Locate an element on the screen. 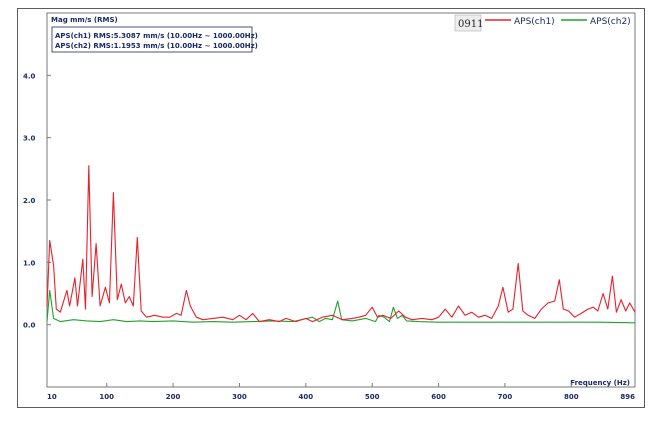 Image resolution: width=656 pixels, height=432 pixels. legend-code: 0911 is located at coordinates (470, 24).